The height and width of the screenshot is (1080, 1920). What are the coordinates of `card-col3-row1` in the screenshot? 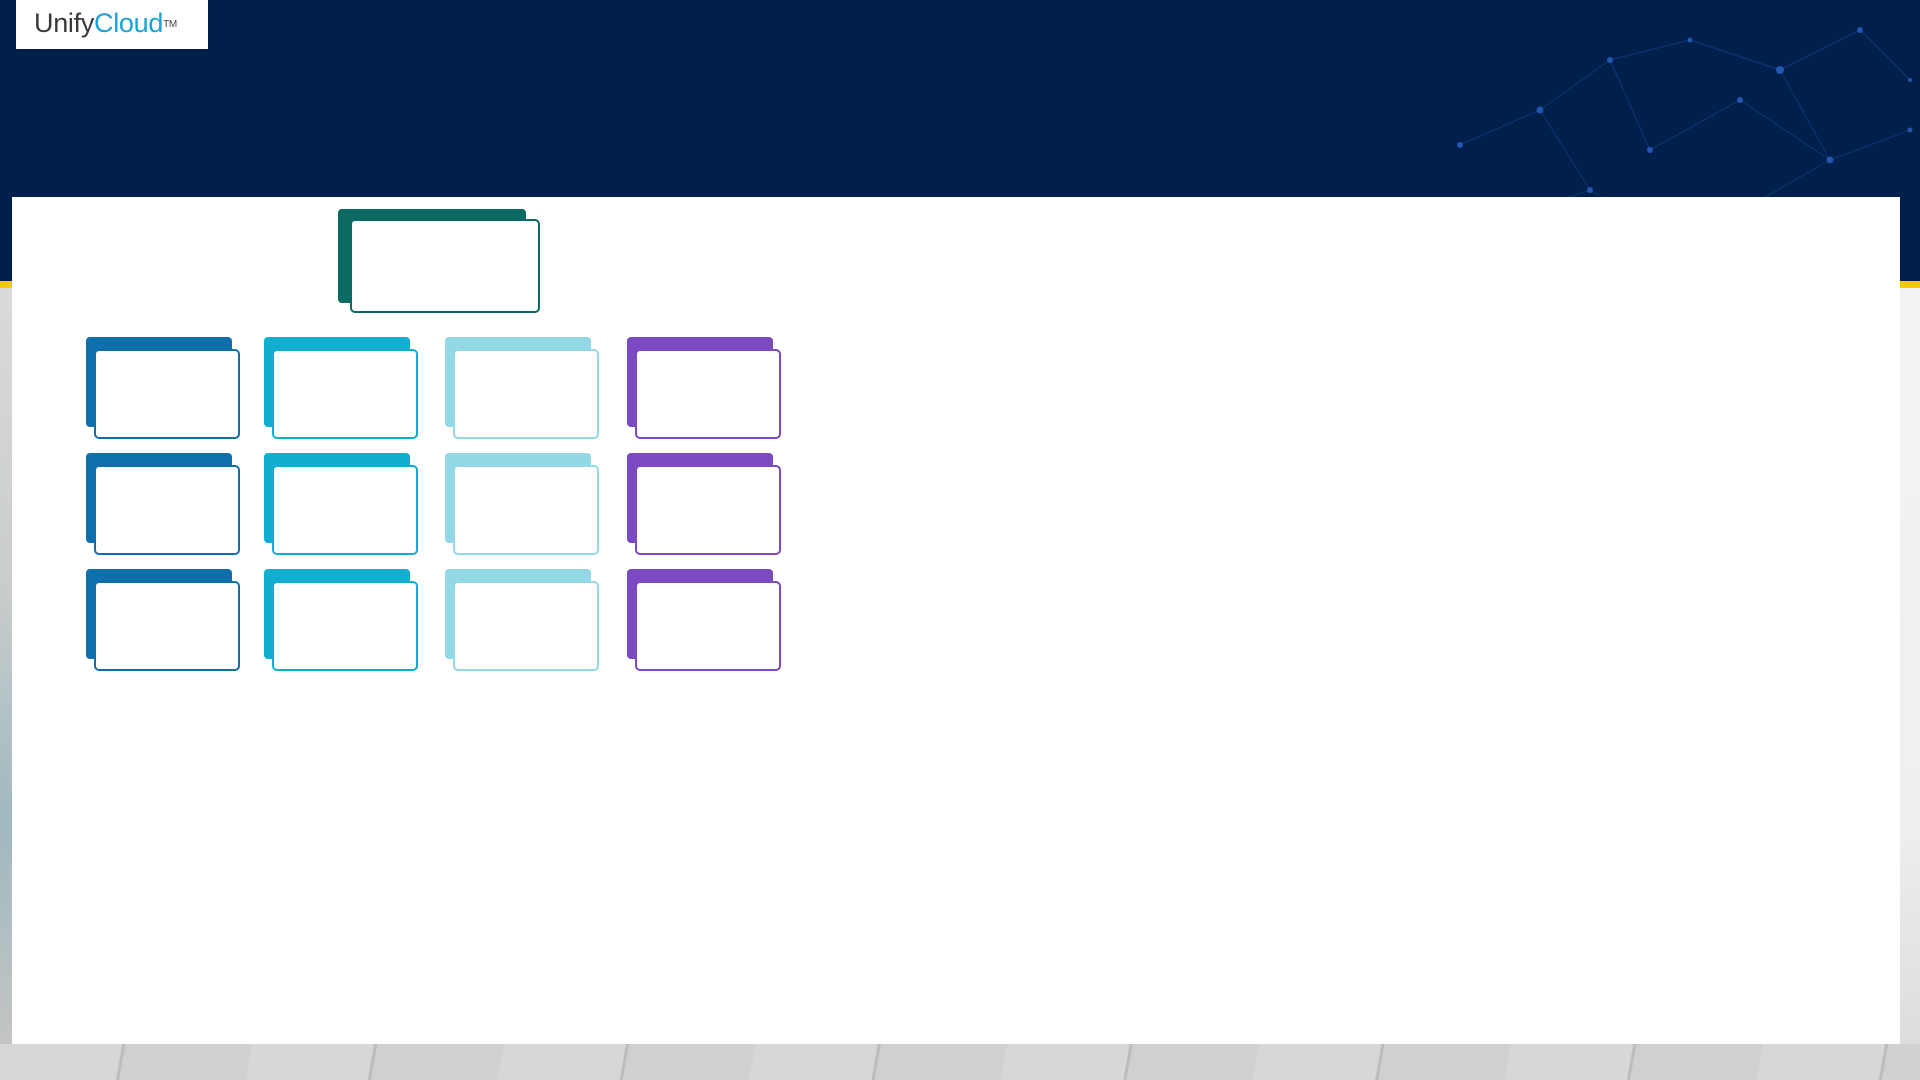 It's located at (522, 388).